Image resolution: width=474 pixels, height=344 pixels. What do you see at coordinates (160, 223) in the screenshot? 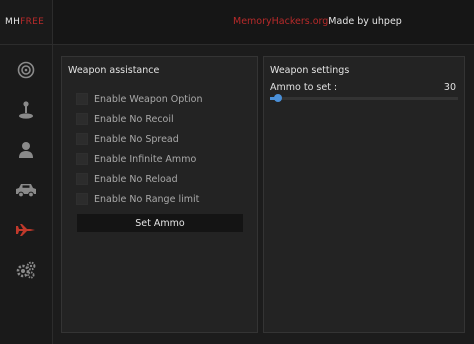
I see `set-ammo-button: Set Ammo` at bounding box center [160, 223].